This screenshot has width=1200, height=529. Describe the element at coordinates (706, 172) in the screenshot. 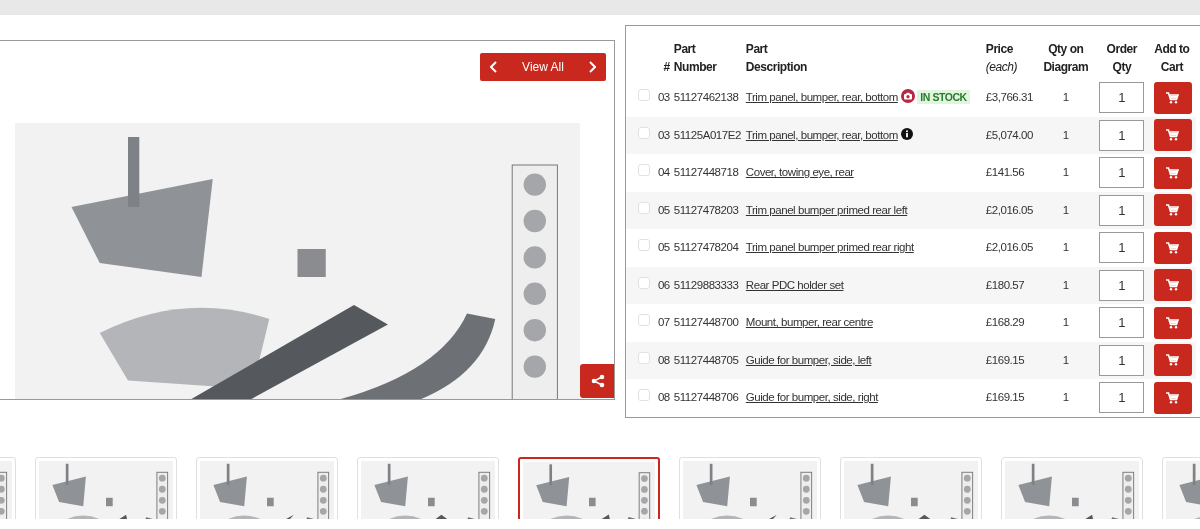

I see `part-number: 51127448718` at that location.